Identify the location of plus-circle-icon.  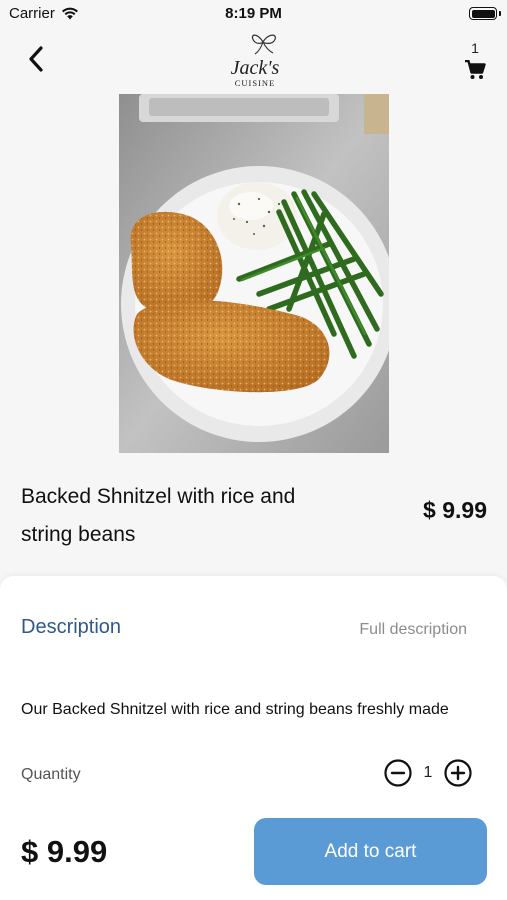
(458, 773).